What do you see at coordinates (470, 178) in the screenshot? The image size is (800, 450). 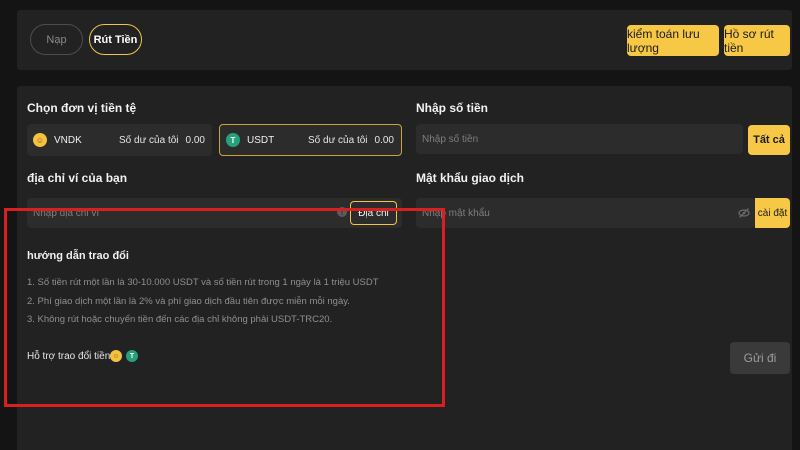 I see `password-label: Mật khẩu giao dịch` at bounding box center [470, 178].